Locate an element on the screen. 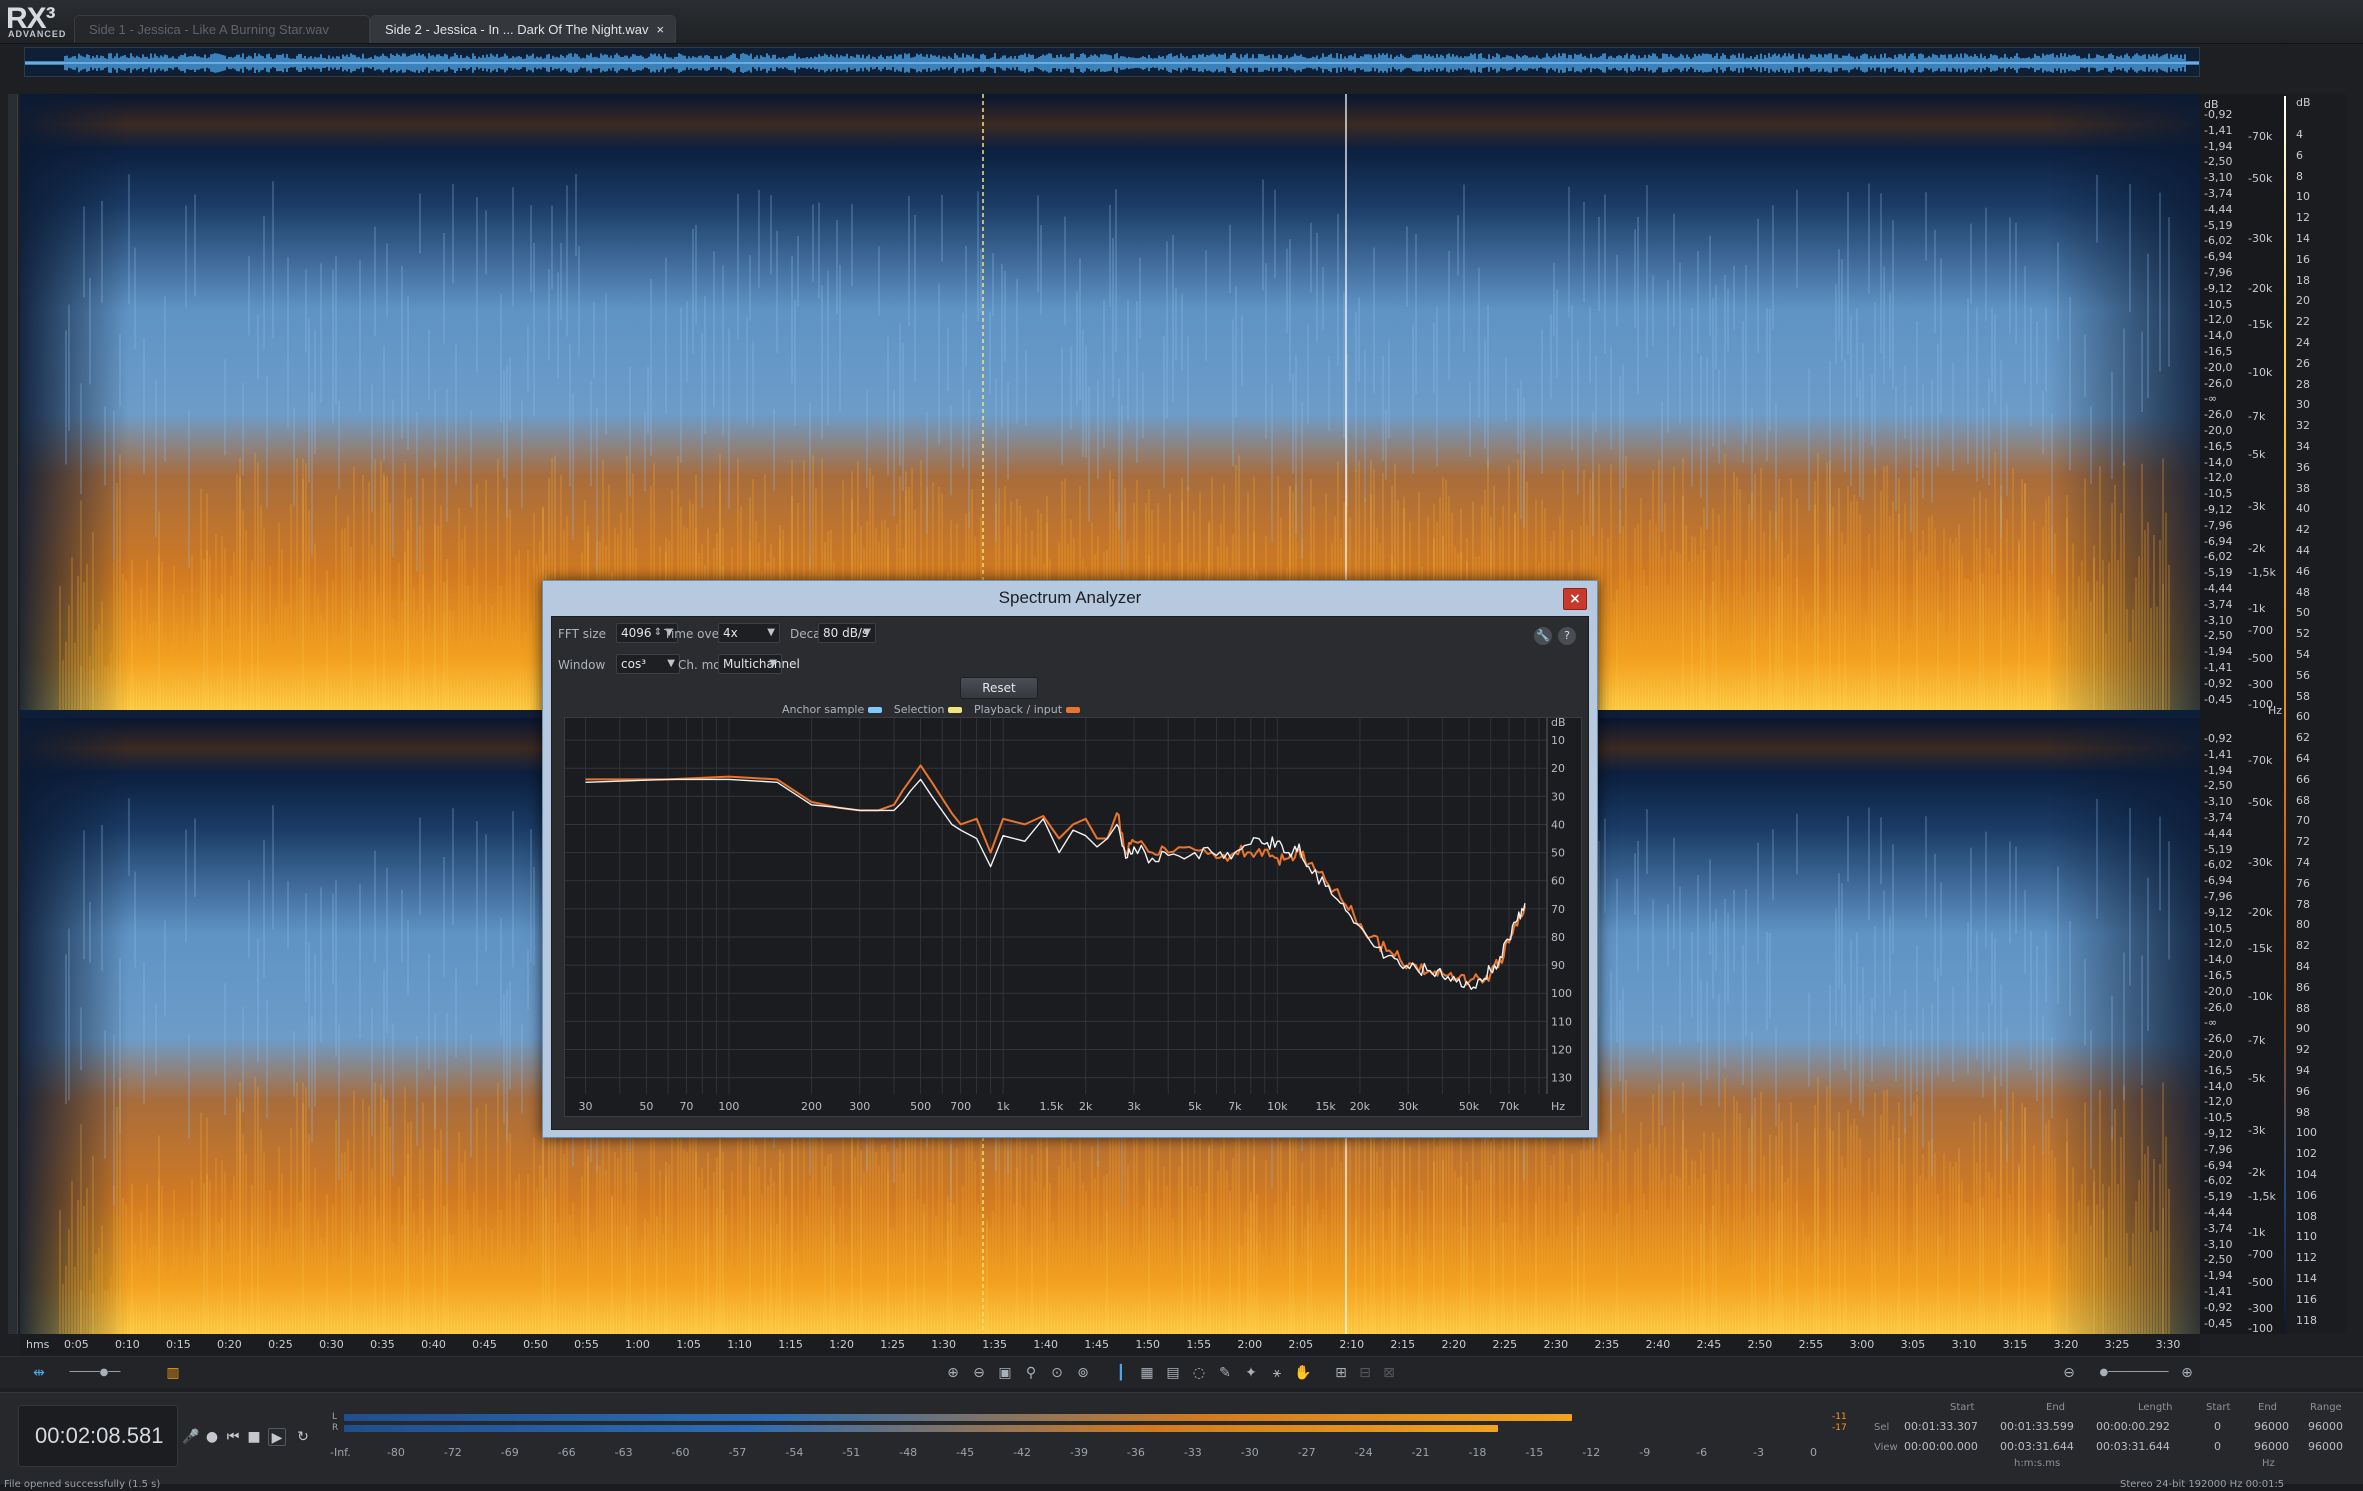  opacity-slider: ─────●── is located at coordinates (95, 1373).